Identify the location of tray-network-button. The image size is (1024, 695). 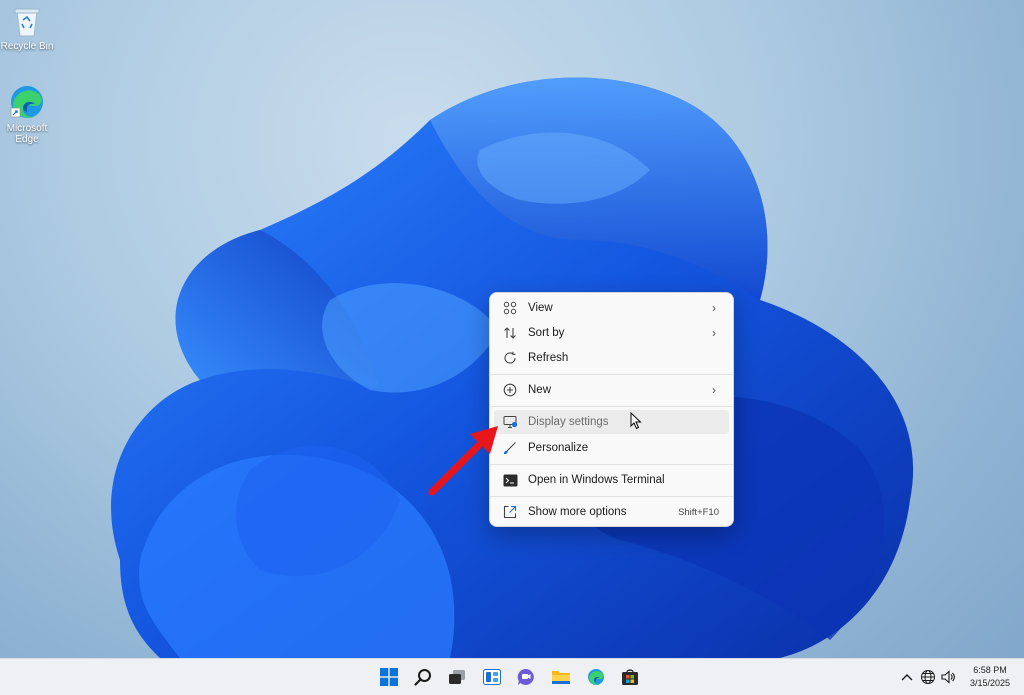
(928, 677).